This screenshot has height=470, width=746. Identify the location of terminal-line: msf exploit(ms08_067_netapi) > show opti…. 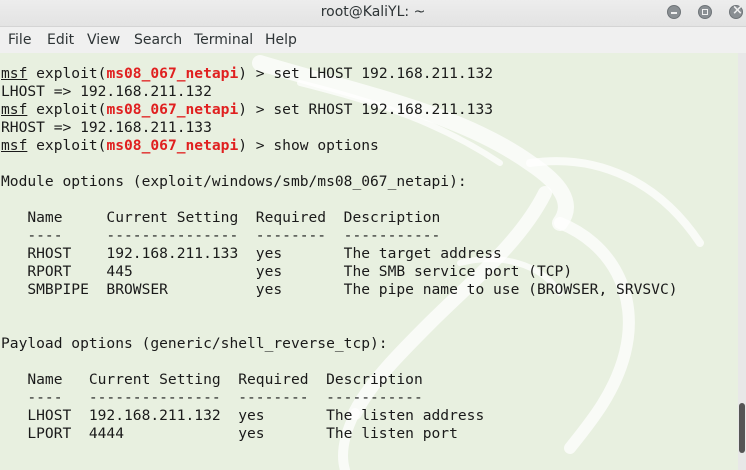
(190, 145).